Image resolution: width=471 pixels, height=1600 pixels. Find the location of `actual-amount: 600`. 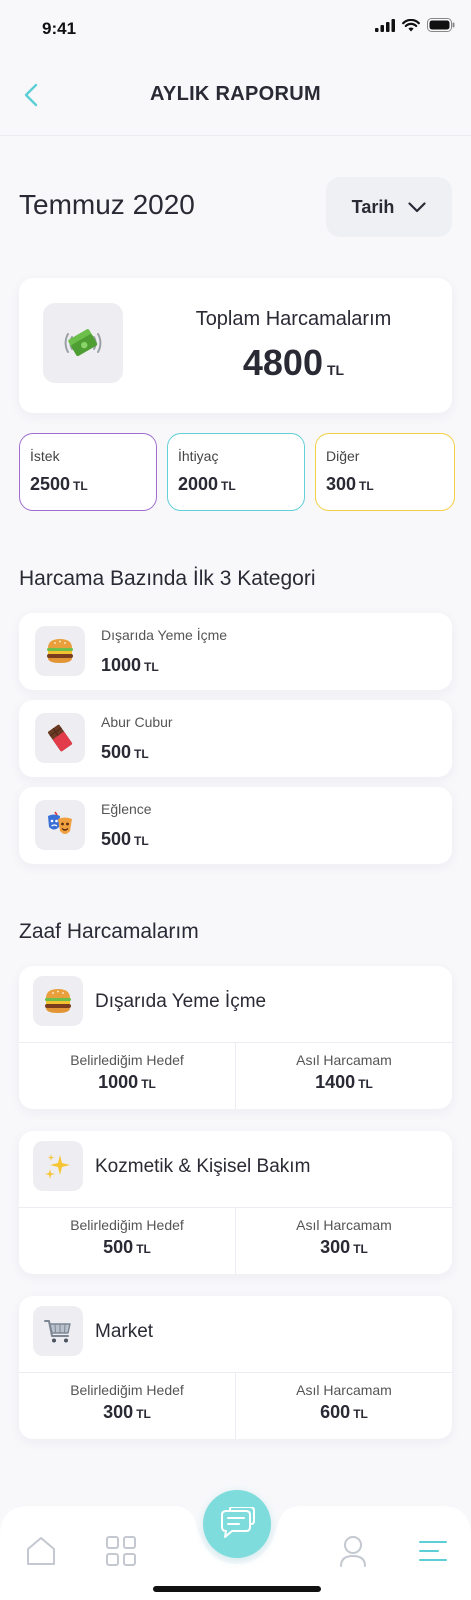

actual-amount: 600 is located at coordinates (335, 1412).